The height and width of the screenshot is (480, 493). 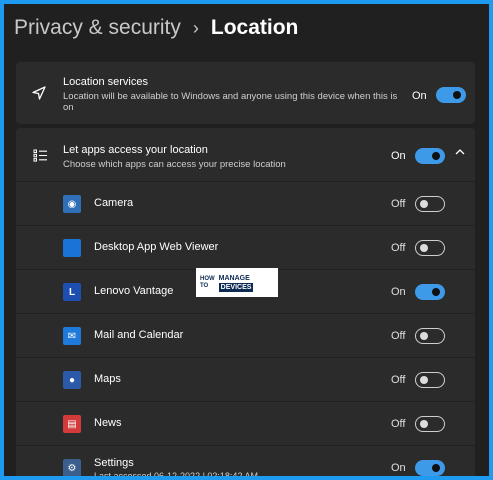 What do you see at coordinates (204, 285) in the screenshot?
I see `watermark-line2: TO` at bounding box center [204, 285].